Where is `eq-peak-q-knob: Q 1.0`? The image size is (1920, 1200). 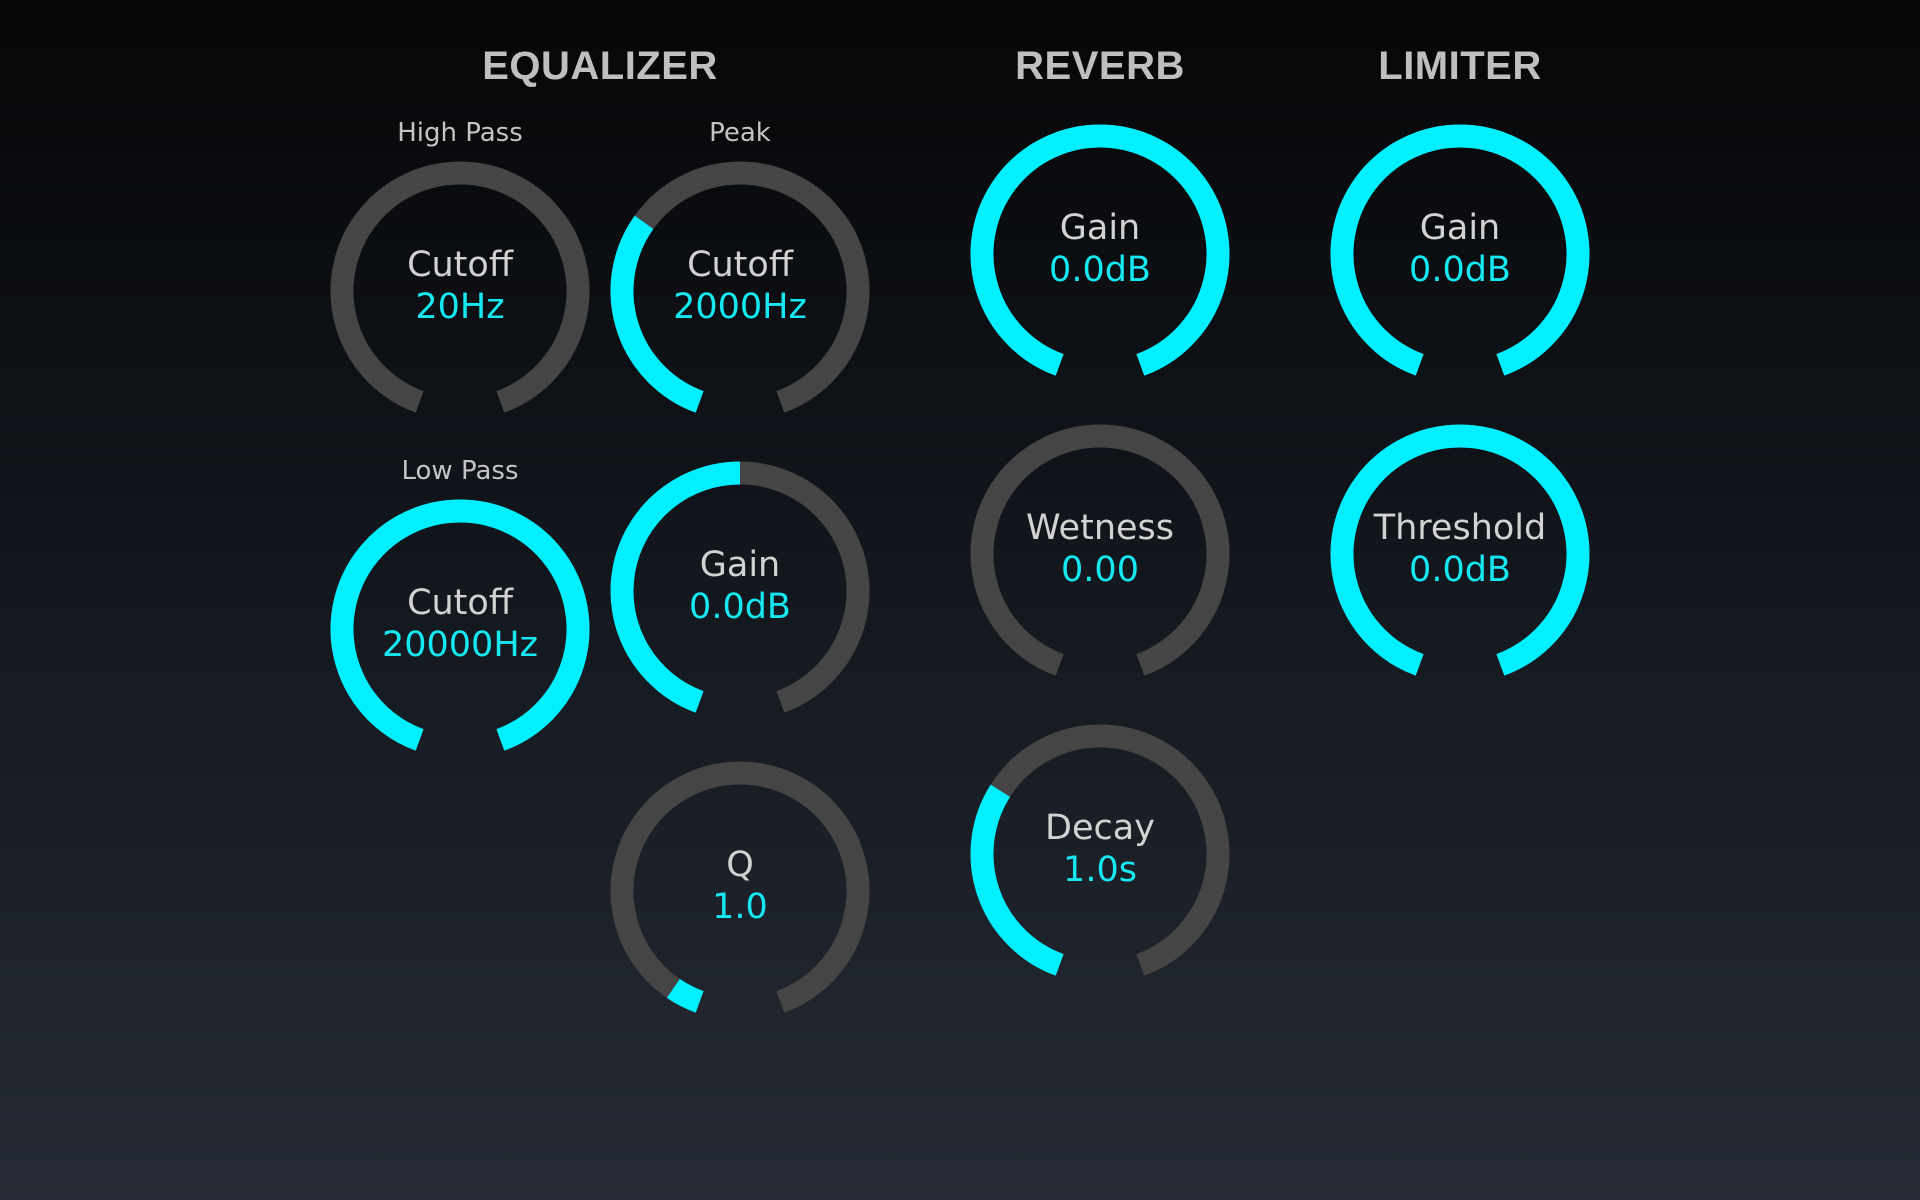
eq-peak-q-knob: Q 1.0 is located at coordinates (740, 891).